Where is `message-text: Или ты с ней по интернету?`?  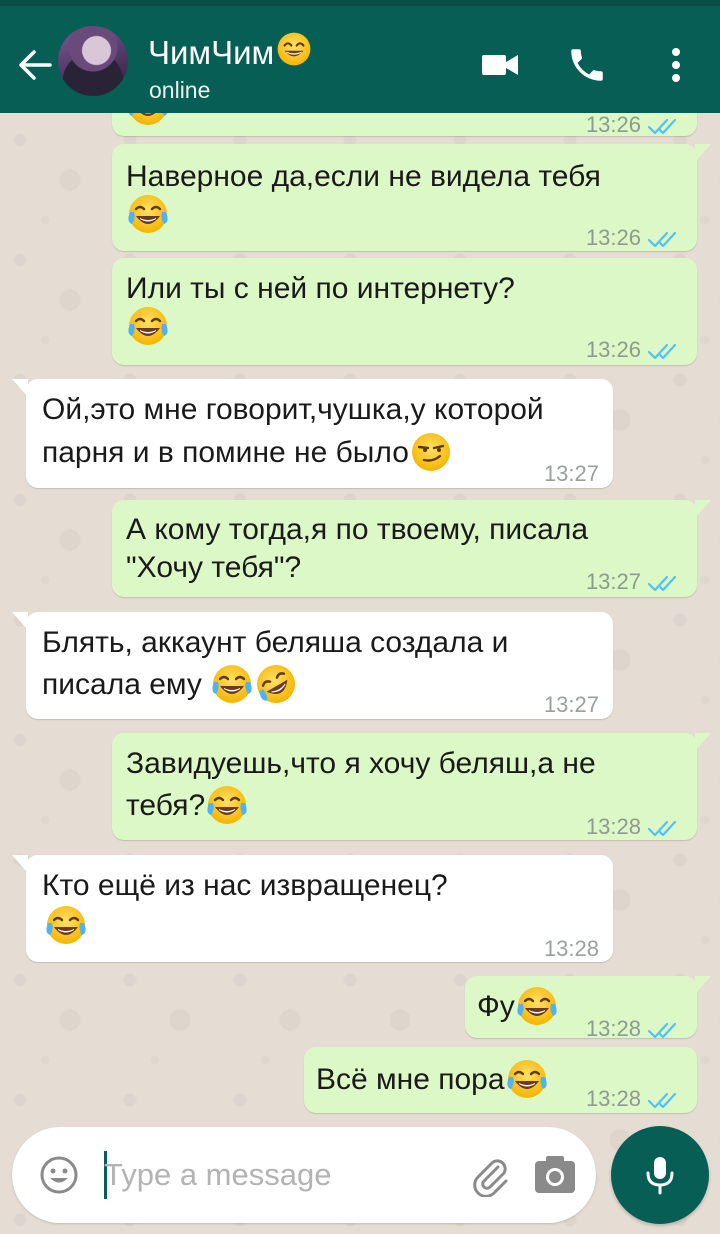
message-text: Или ты с ней по интернету? is located at coordinates (320, 288).